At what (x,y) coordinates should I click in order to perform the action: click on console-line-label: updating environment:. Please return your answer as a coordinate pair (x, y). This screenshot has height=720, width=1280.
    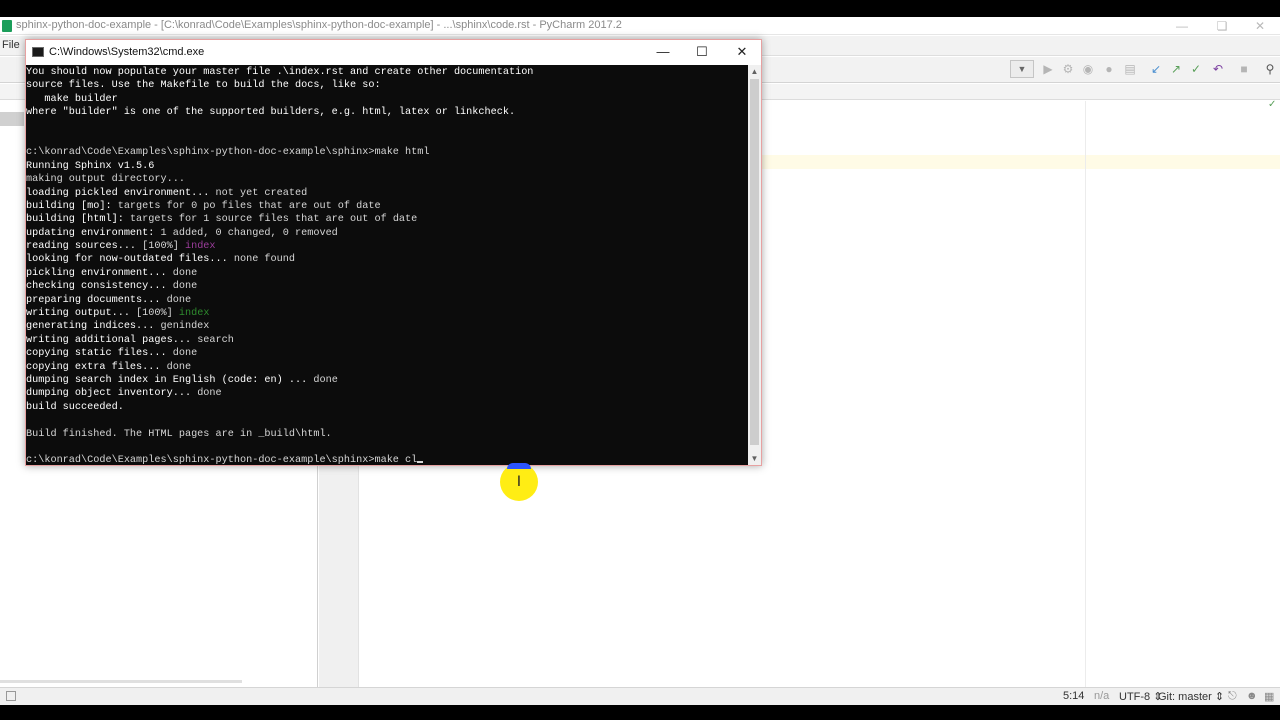
    Looking at the image, I should click on (90, 233).